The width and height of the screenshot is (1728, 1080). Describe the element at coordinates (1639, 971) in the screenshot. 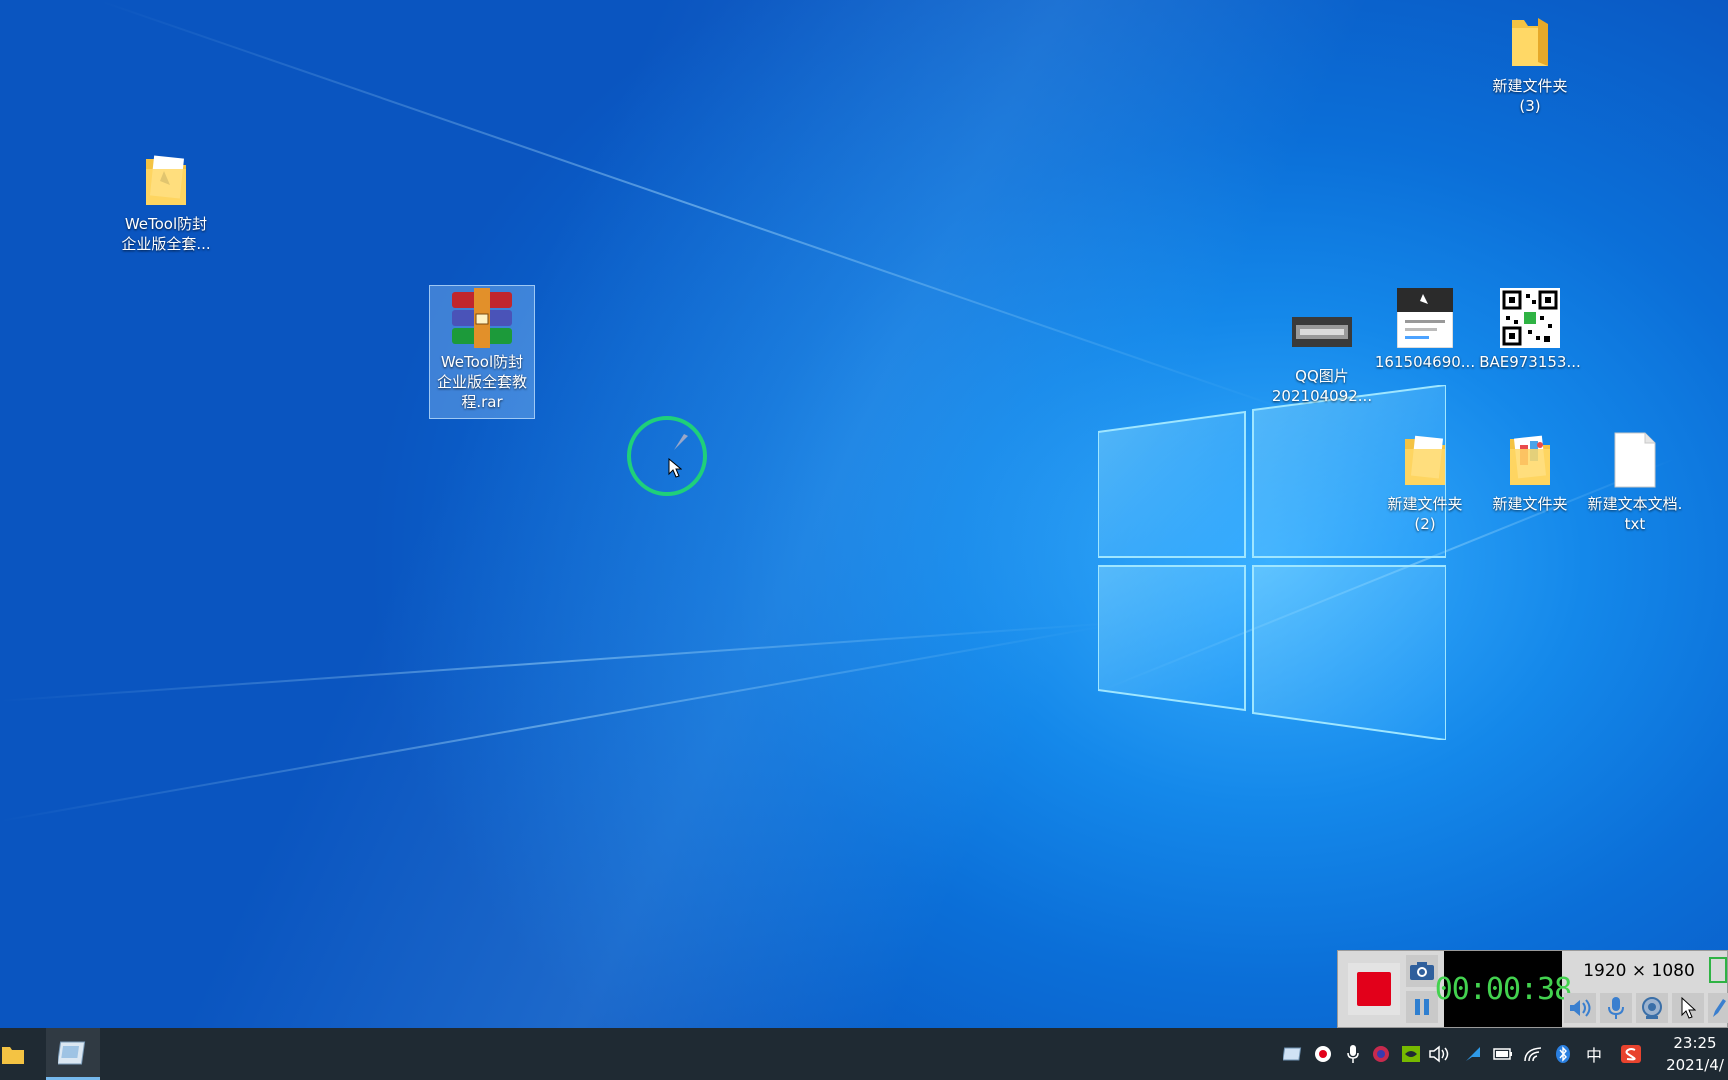

I see `recording-resolution: 1920 × 1080` at that location.